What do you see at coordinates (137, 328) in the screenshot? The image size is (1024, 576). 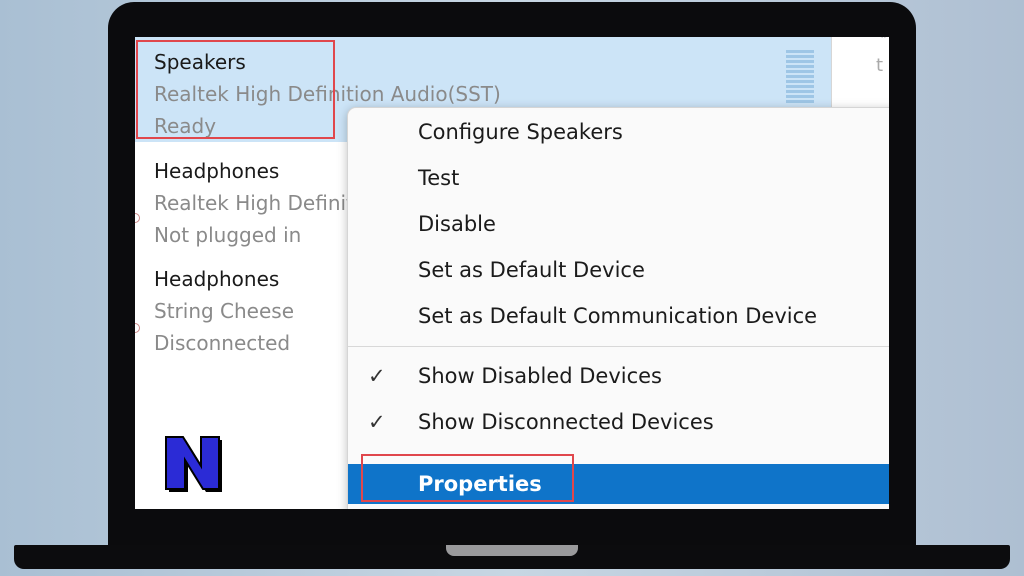 I see `disconnected-indicator-icon` at bounding box center [137, 328].